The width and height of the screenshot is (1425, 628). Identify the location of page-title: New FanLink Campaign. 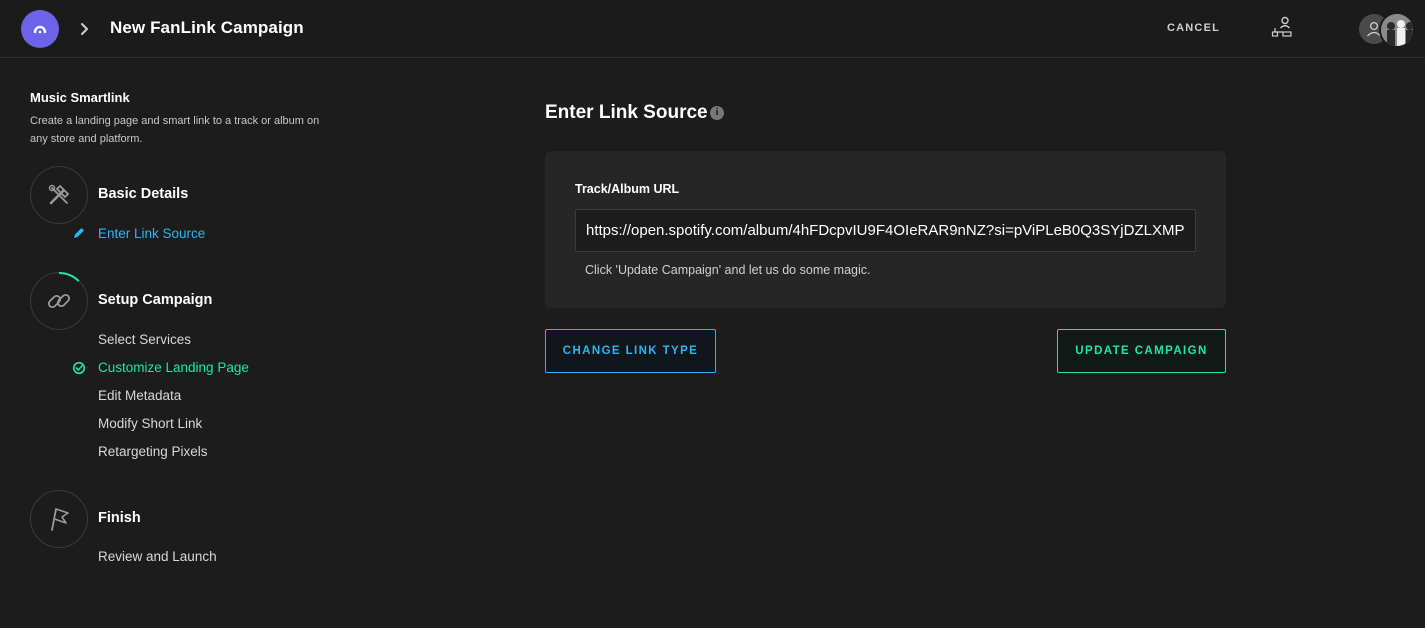
(207, 27).